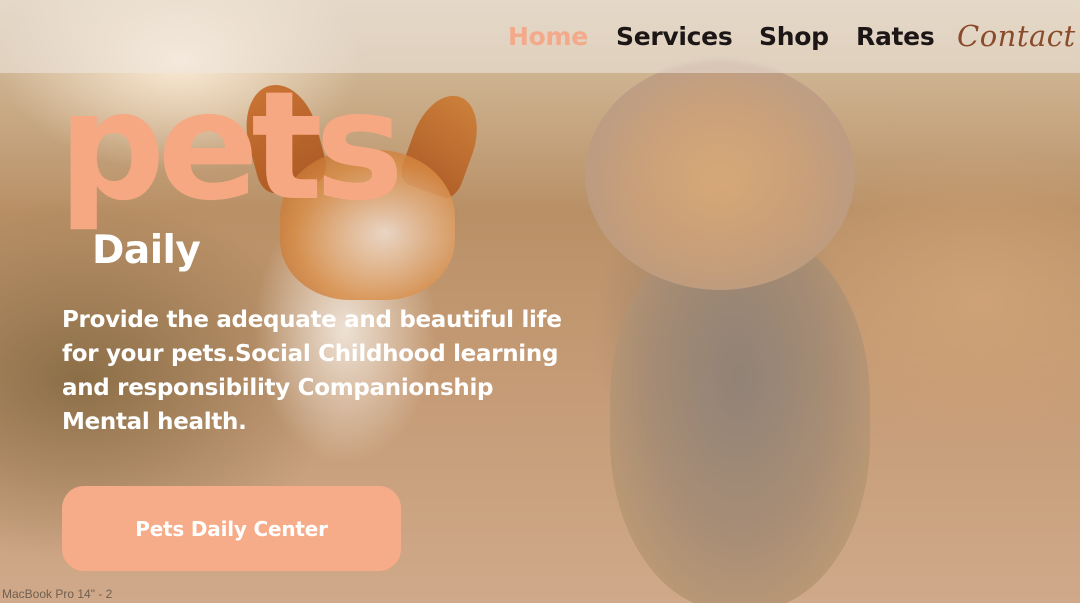 The width and height of the screenshot is (1080, 603). I want to click on nav-shop-link: Shop, so click(794, 36).